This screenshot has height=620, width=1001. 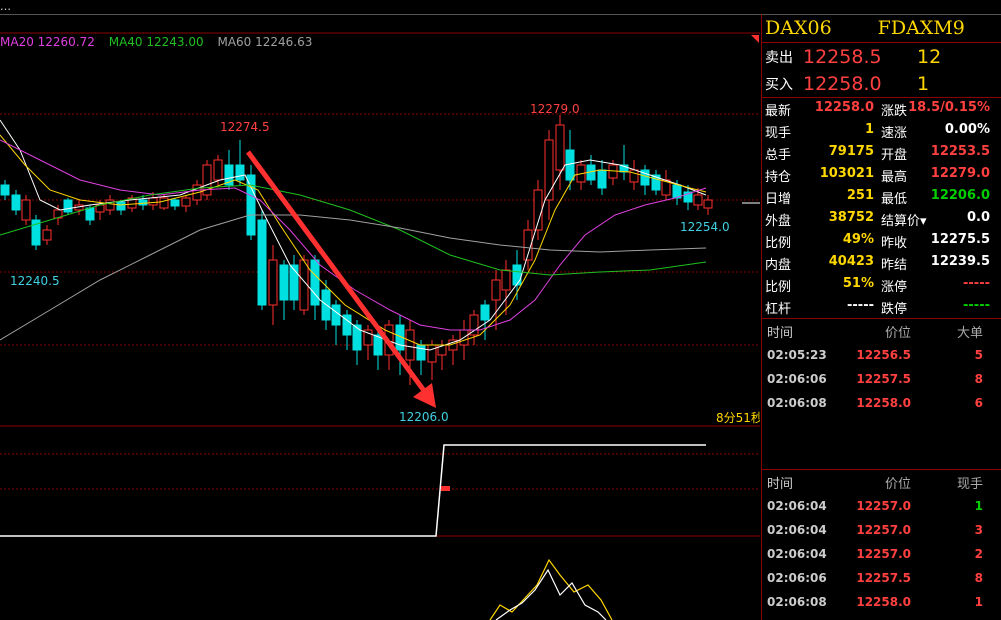 I want to click on stat-cell: 昨结 12239.5, so click(x=936, y=263).